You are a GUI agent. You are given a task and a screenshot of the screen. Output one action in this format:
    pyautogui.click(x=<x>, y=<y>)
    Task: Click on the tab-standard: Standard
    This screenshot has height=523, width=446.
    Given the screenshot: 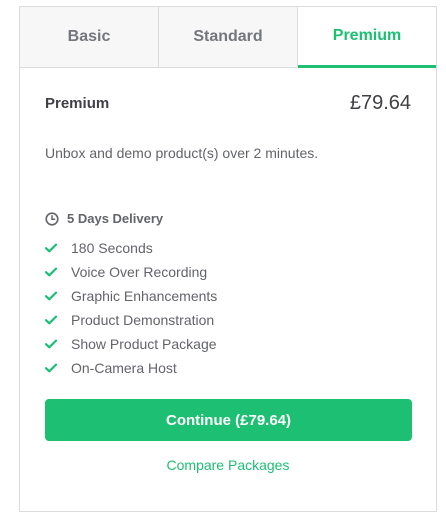 What is the action you would take?
    pyautogui.click(x=228, y=37)
    